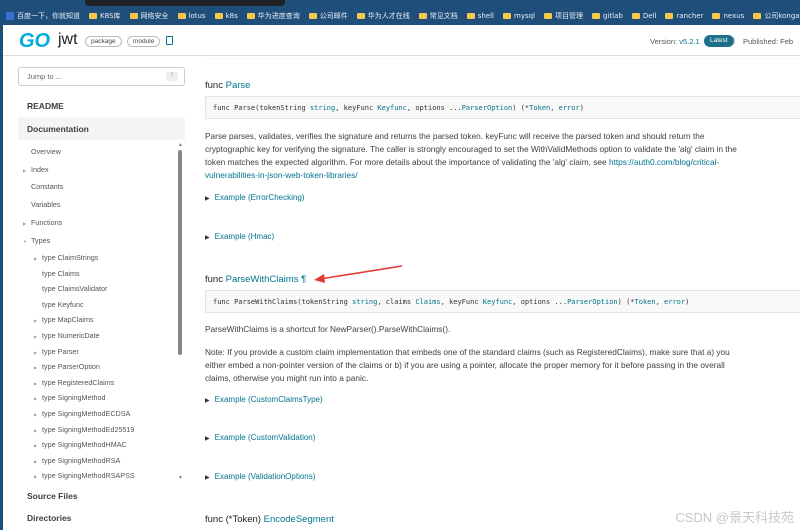 Image resolution: width=800 pixels, height=530 pixels. What do you see at coordinates (214, 85) in the screenshot?
I see `func-keyword: func` at bounding box center [214, 85].